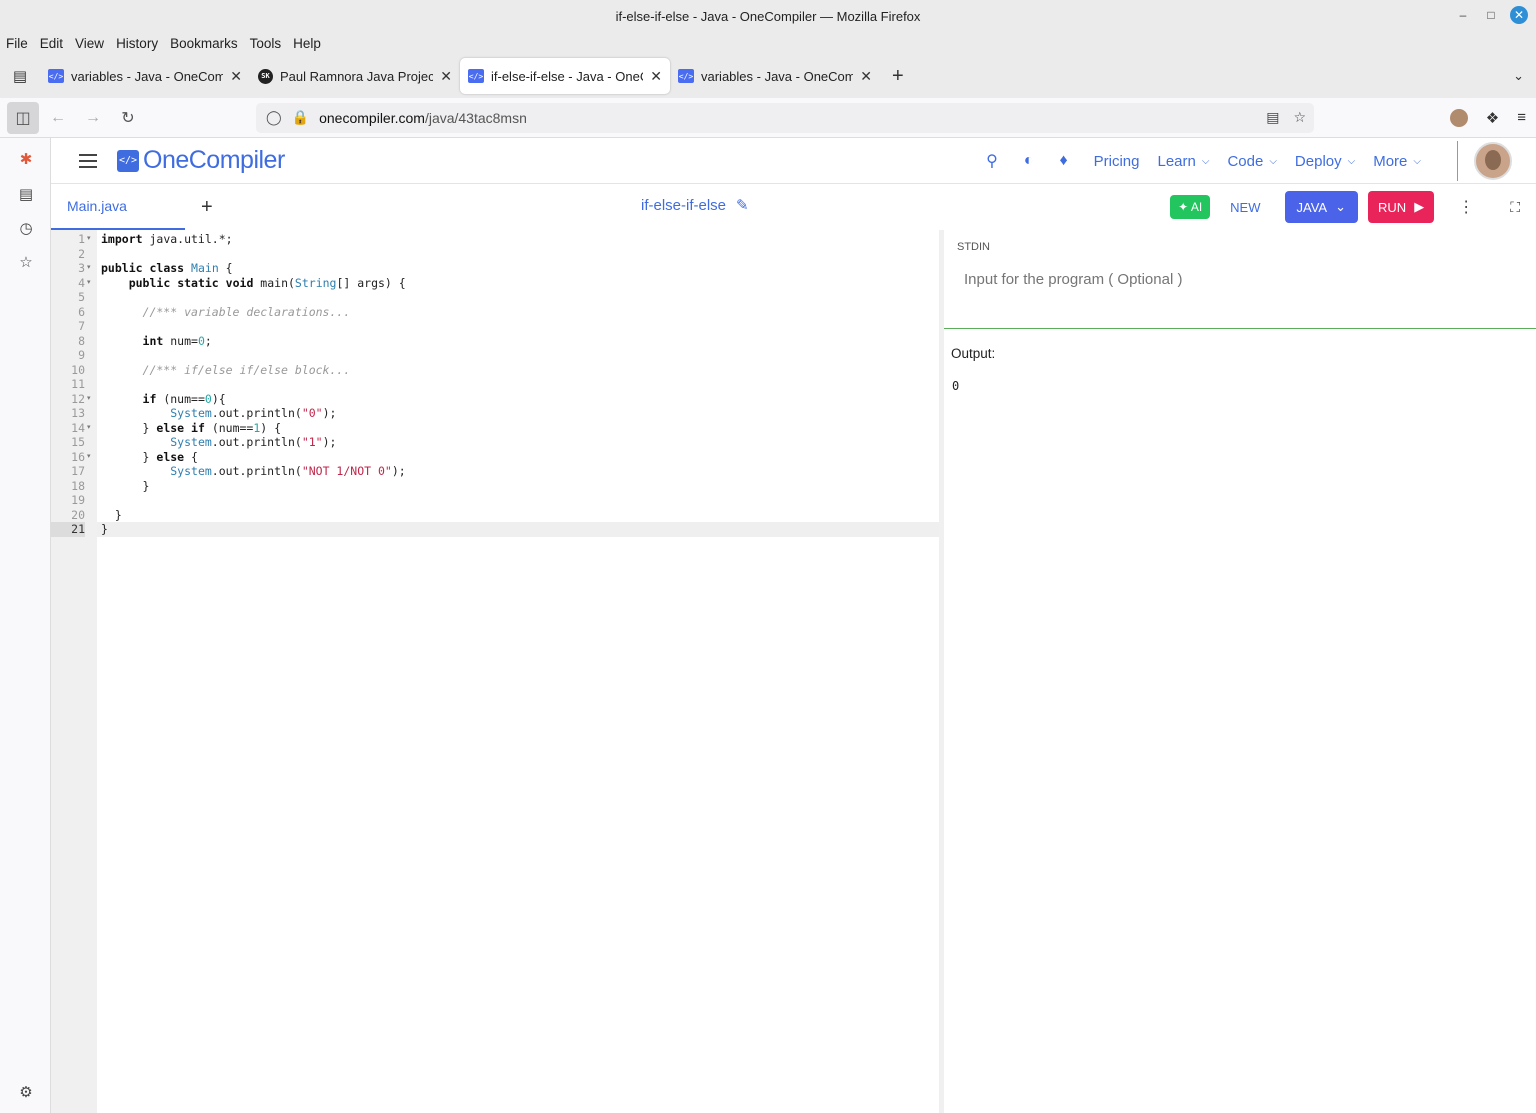  Describe the element at coordinates (253, 471) in the screenshot. I see `code-line: System.out.println("NOT 1/NOT 0");` at that location.